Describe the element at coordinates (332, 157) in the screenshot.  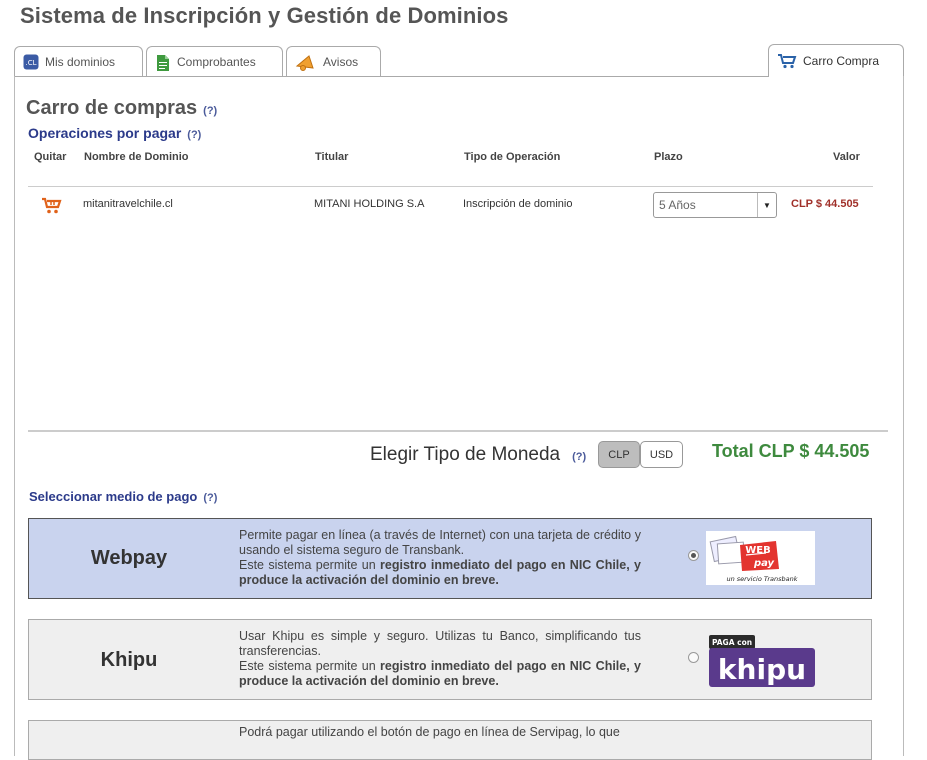
I see `column-header-holder: Titular` at that location.